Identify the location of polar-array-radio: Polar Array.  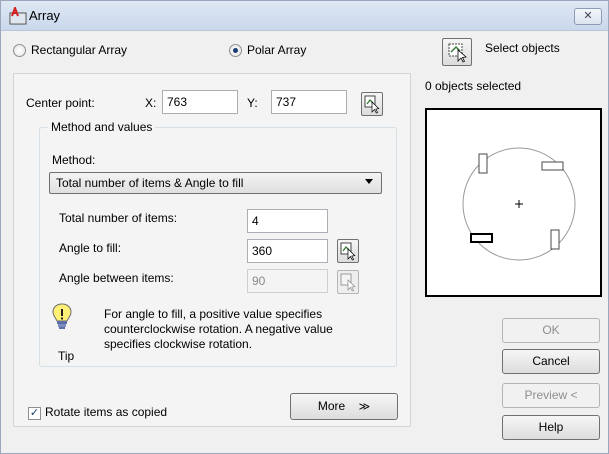
(267, 50).